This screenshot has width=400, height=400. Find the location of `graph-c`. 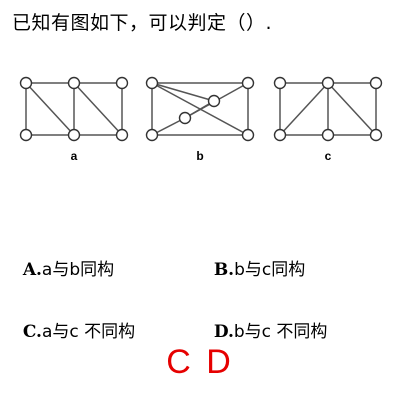

graph-c is located at coordinates (328, 109).